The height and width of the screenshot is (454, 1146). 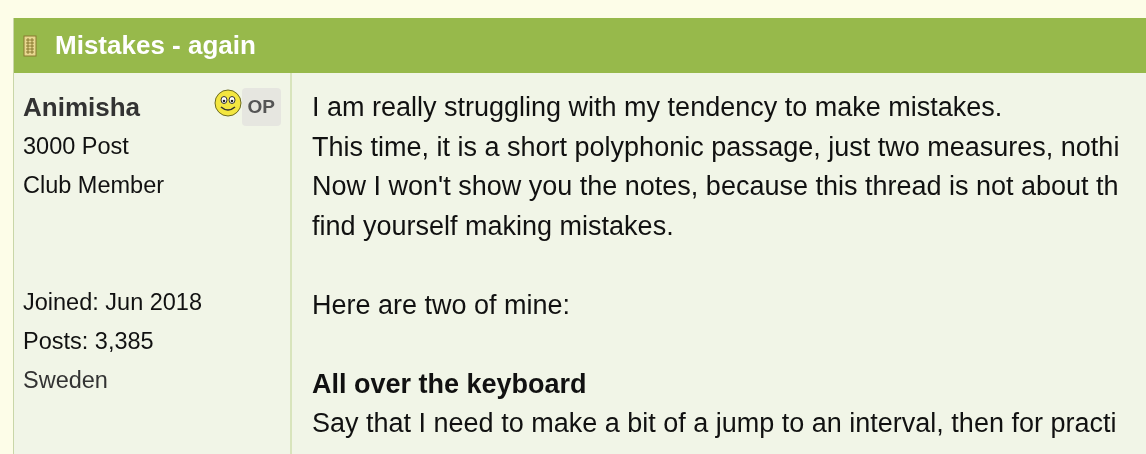 What do you see at coordinates (493, 226) in the screenshot?
I see `post-text-line: find yourself making mistakes.` at bounding box center [493, 226].